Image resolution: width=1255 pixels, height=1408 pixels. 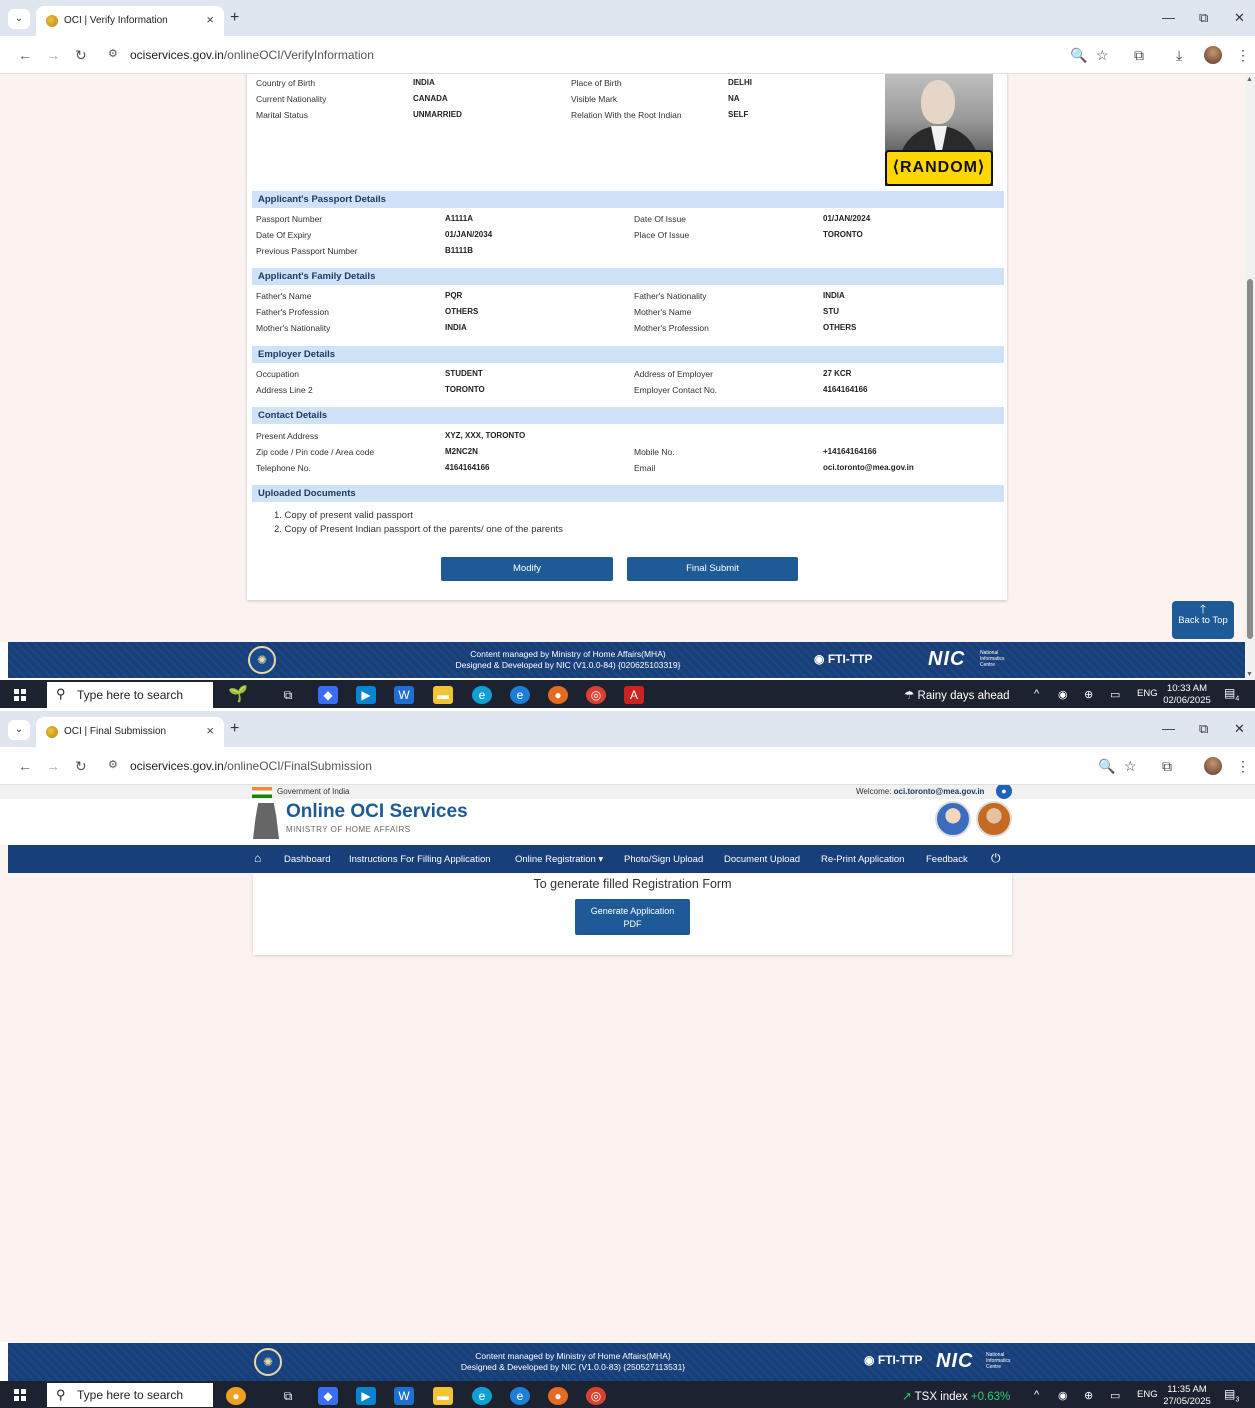 I want to click on india-flag-icon, so click(x=262, y=792).